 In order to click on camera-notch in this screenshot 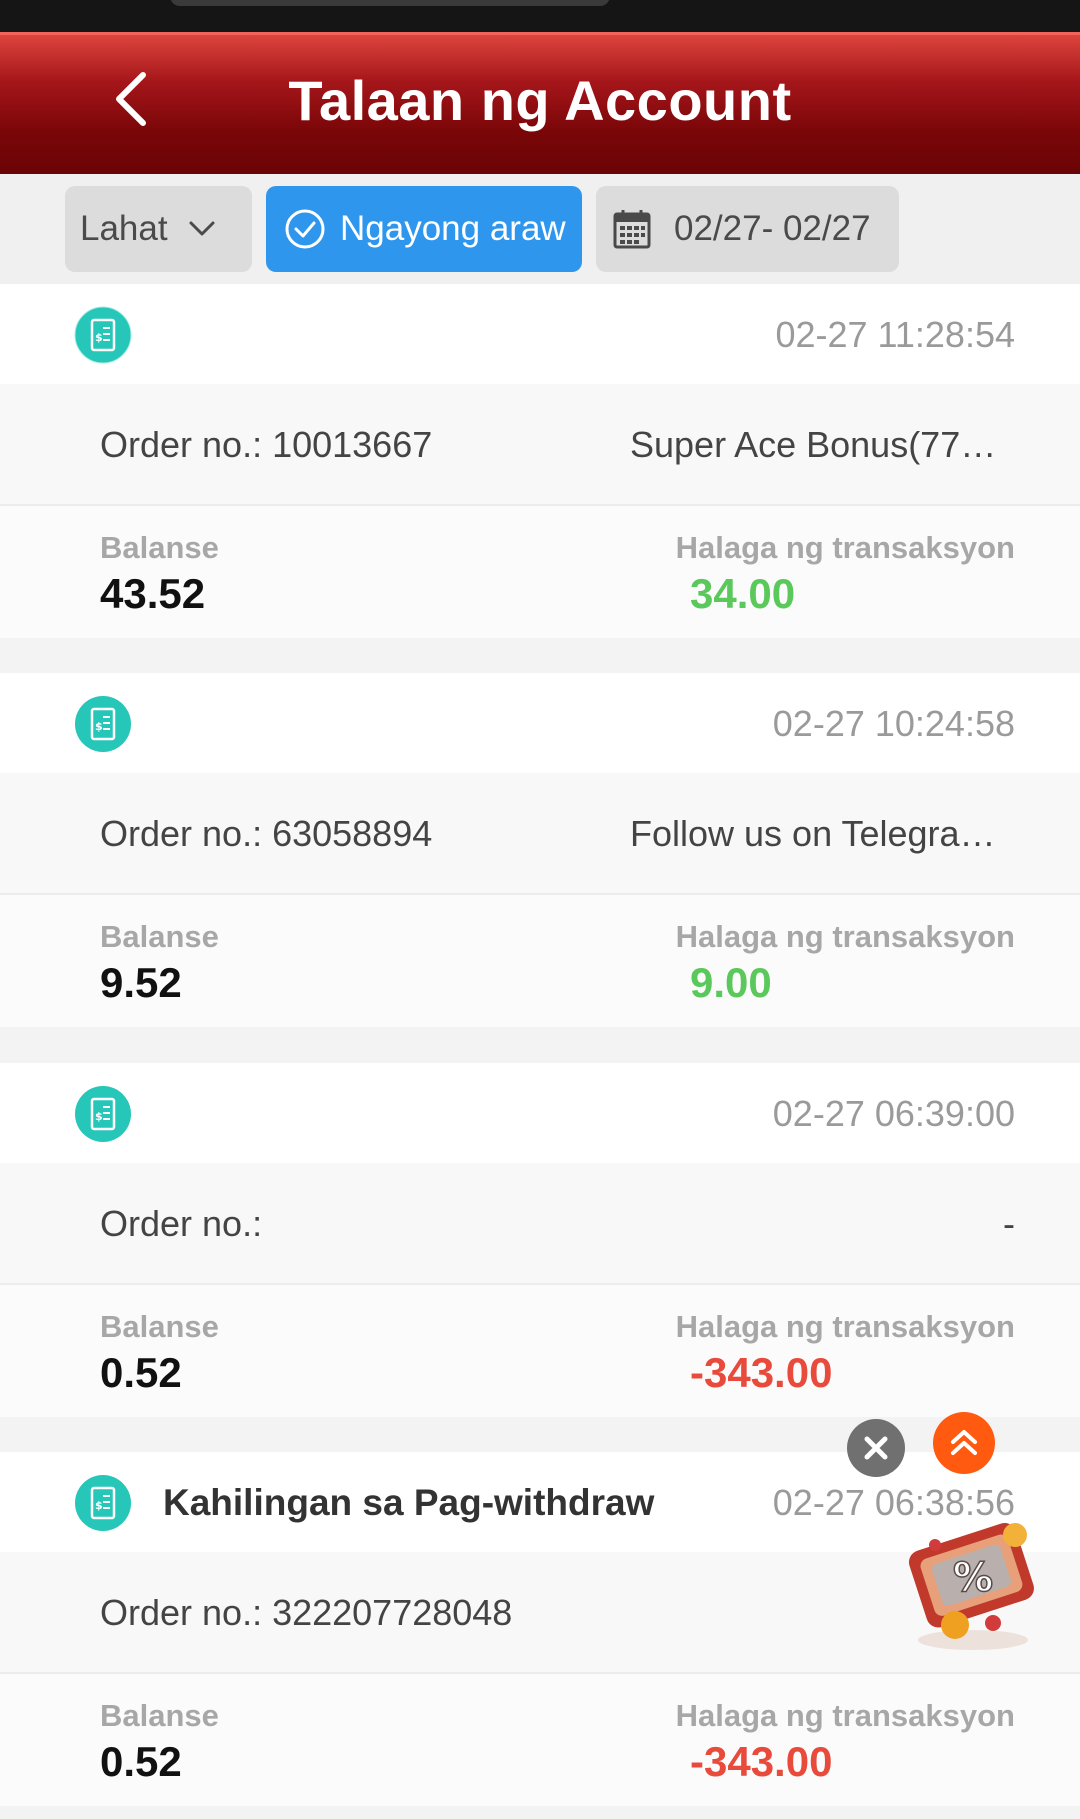, I will do `click(390, 3)`.